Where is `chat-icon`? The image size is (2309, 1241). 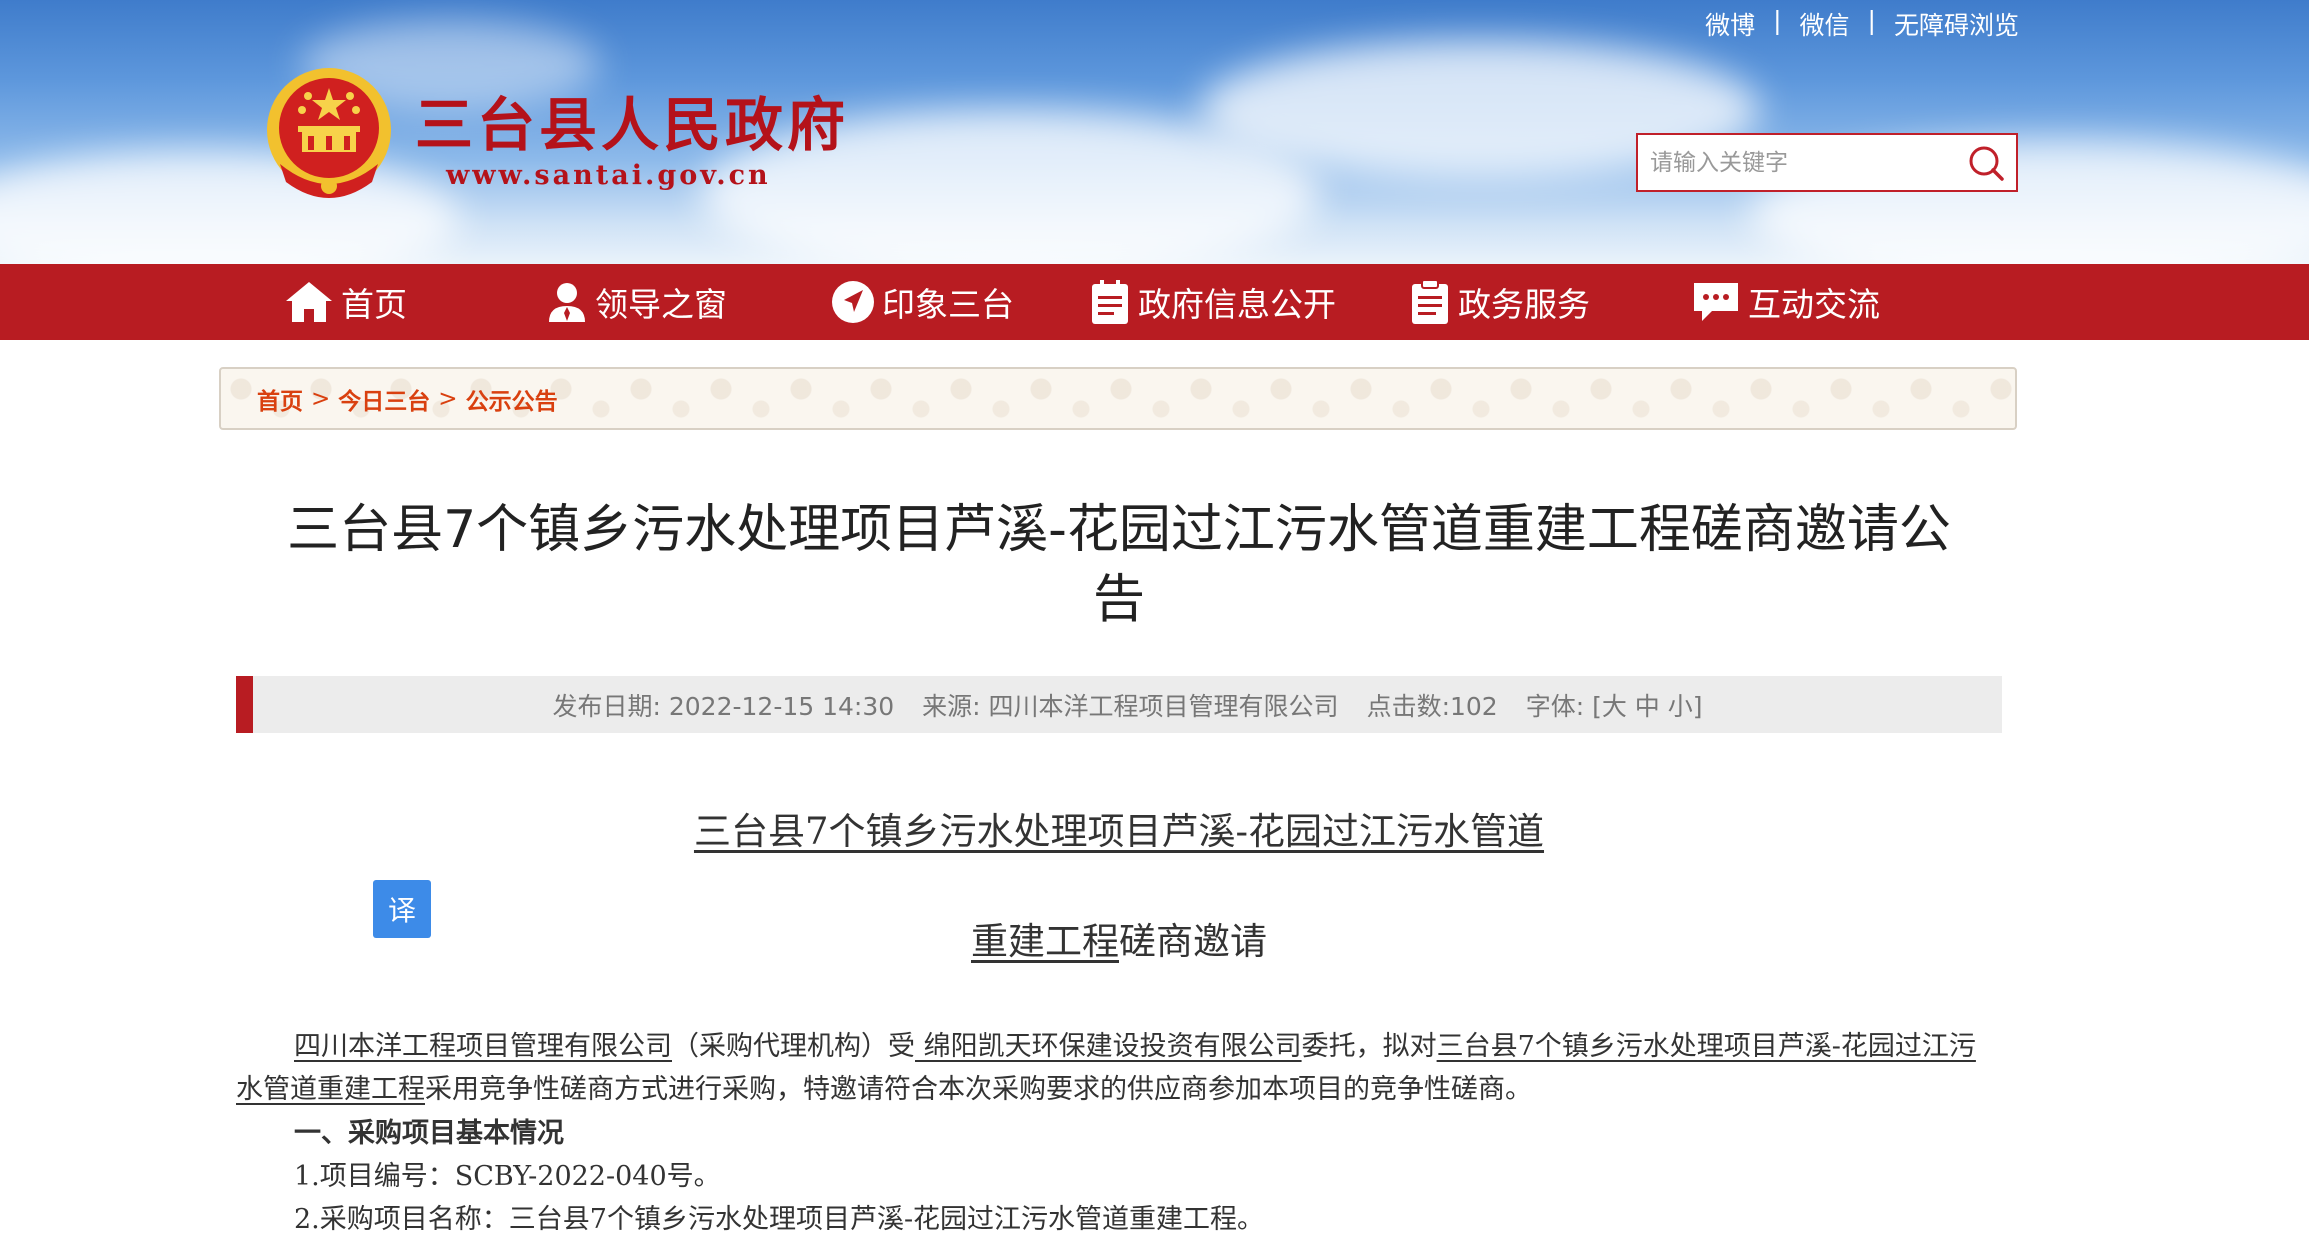
chat-icon is located at coordinates (1716, 302).